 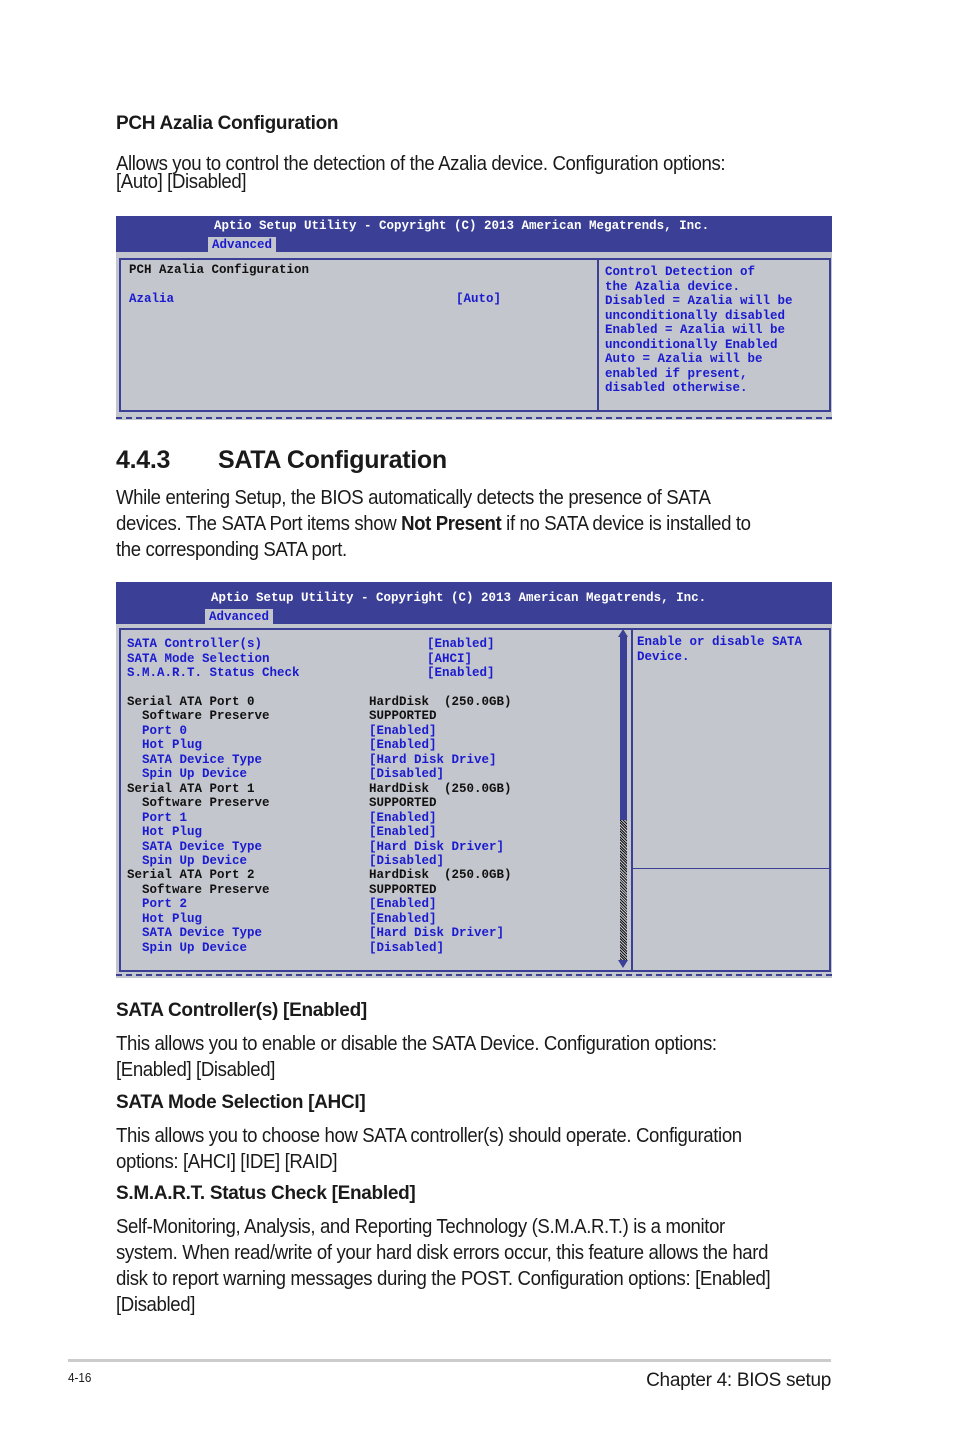 I want to click on azalia-description-line: [Auto] [Disabled], so click(x=181, y=182).